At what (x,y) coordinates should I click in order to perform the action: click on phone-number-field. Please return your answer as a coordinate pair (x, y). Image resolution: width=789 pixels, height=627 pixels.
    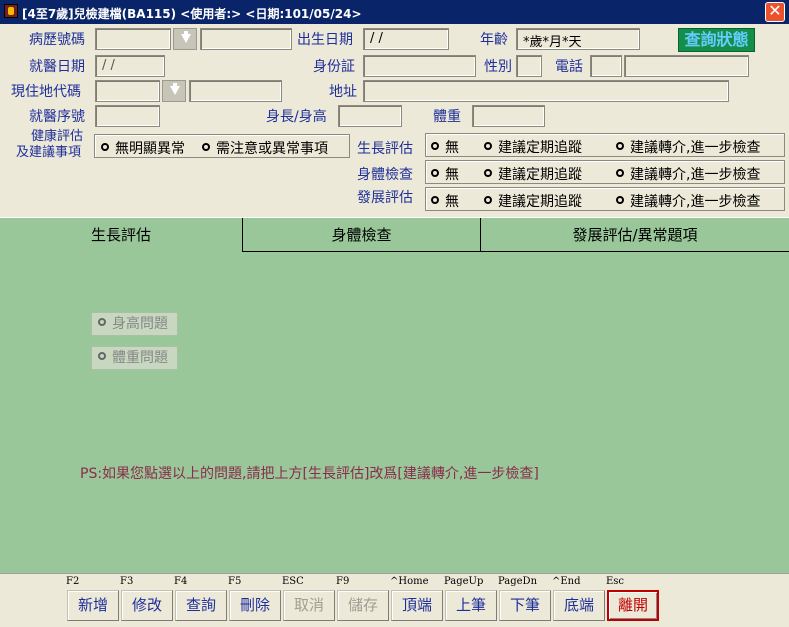
    Looking at the image, I should click on (686, 66).